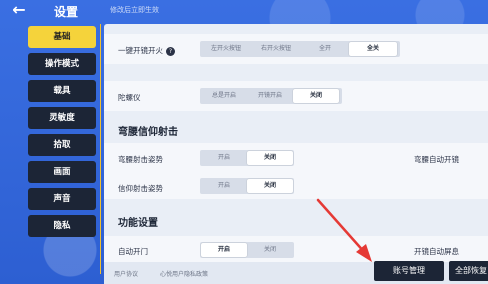 The height and width of the screenshot is (284, 488). What do you see at coordinates (62, 199) in the screenshot?
I see `sidebar-item-sound: 声音` at bounding box center [62, 199].